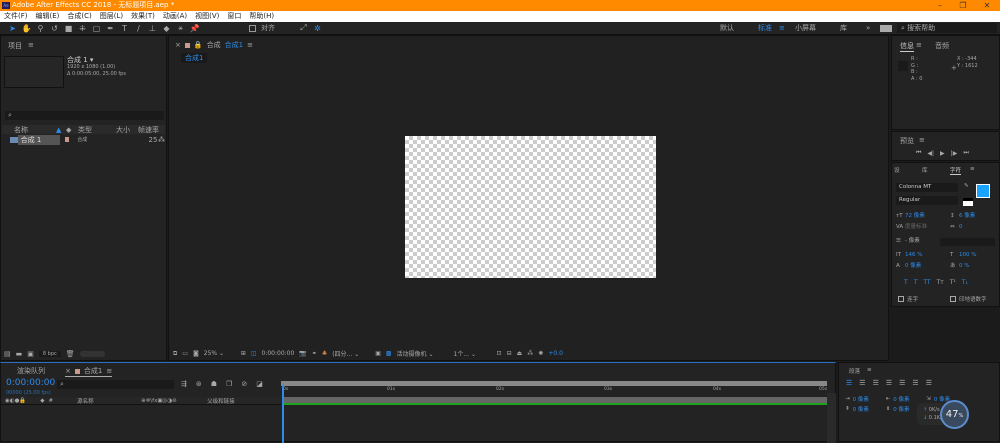  What do you see at coordinates (70, 354) in the screenshot?
I see `trash-icon: 🗑` at bounding box center [70, 354].